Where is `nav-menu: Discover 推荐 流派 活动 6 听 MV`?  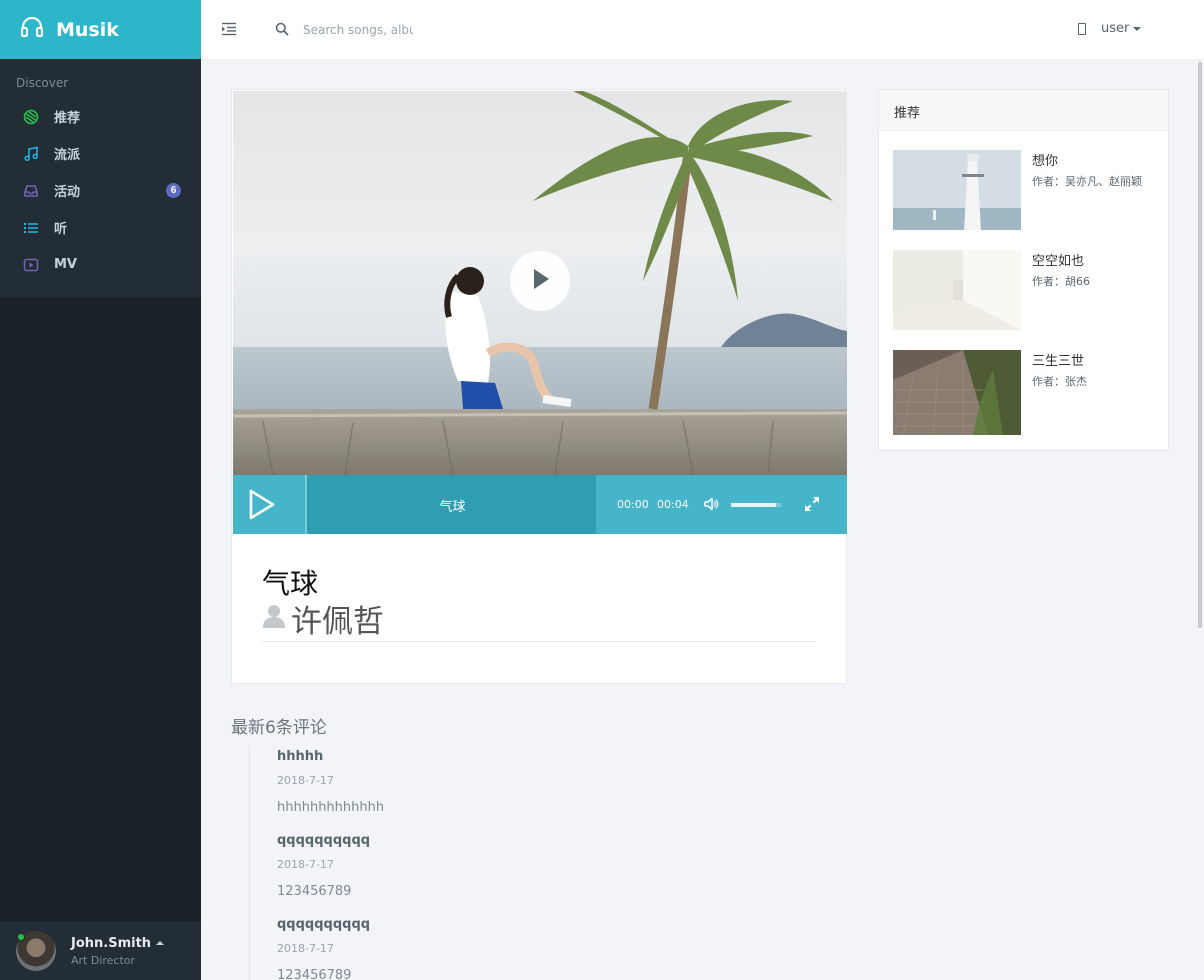
nav-menu: Discover 推荐 流派 活动 6 听 MV is located at coordinates (100, 178).